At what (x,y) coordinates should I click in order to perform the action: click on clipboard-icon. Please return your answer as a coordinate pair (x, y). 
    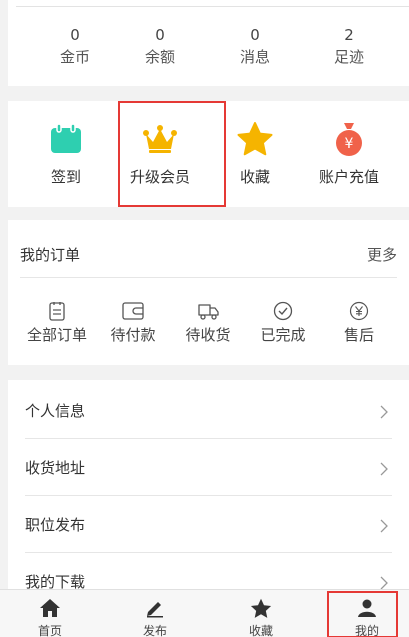
    Looking at the image, I should click on (57, 311).